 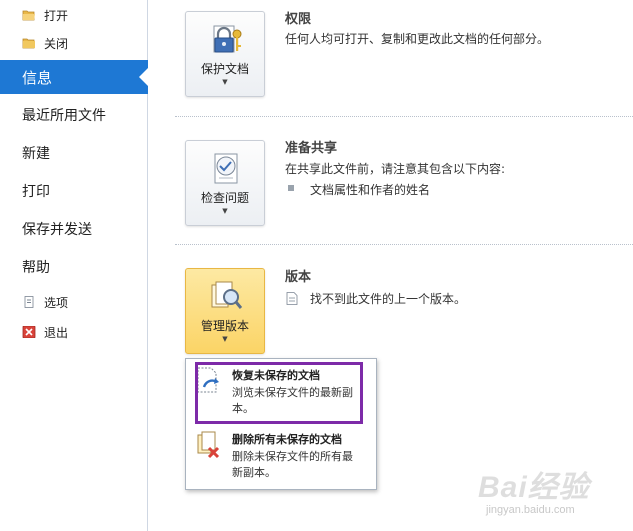 I want to click on versions-magnifier-icon, so click(x=226, y=297).